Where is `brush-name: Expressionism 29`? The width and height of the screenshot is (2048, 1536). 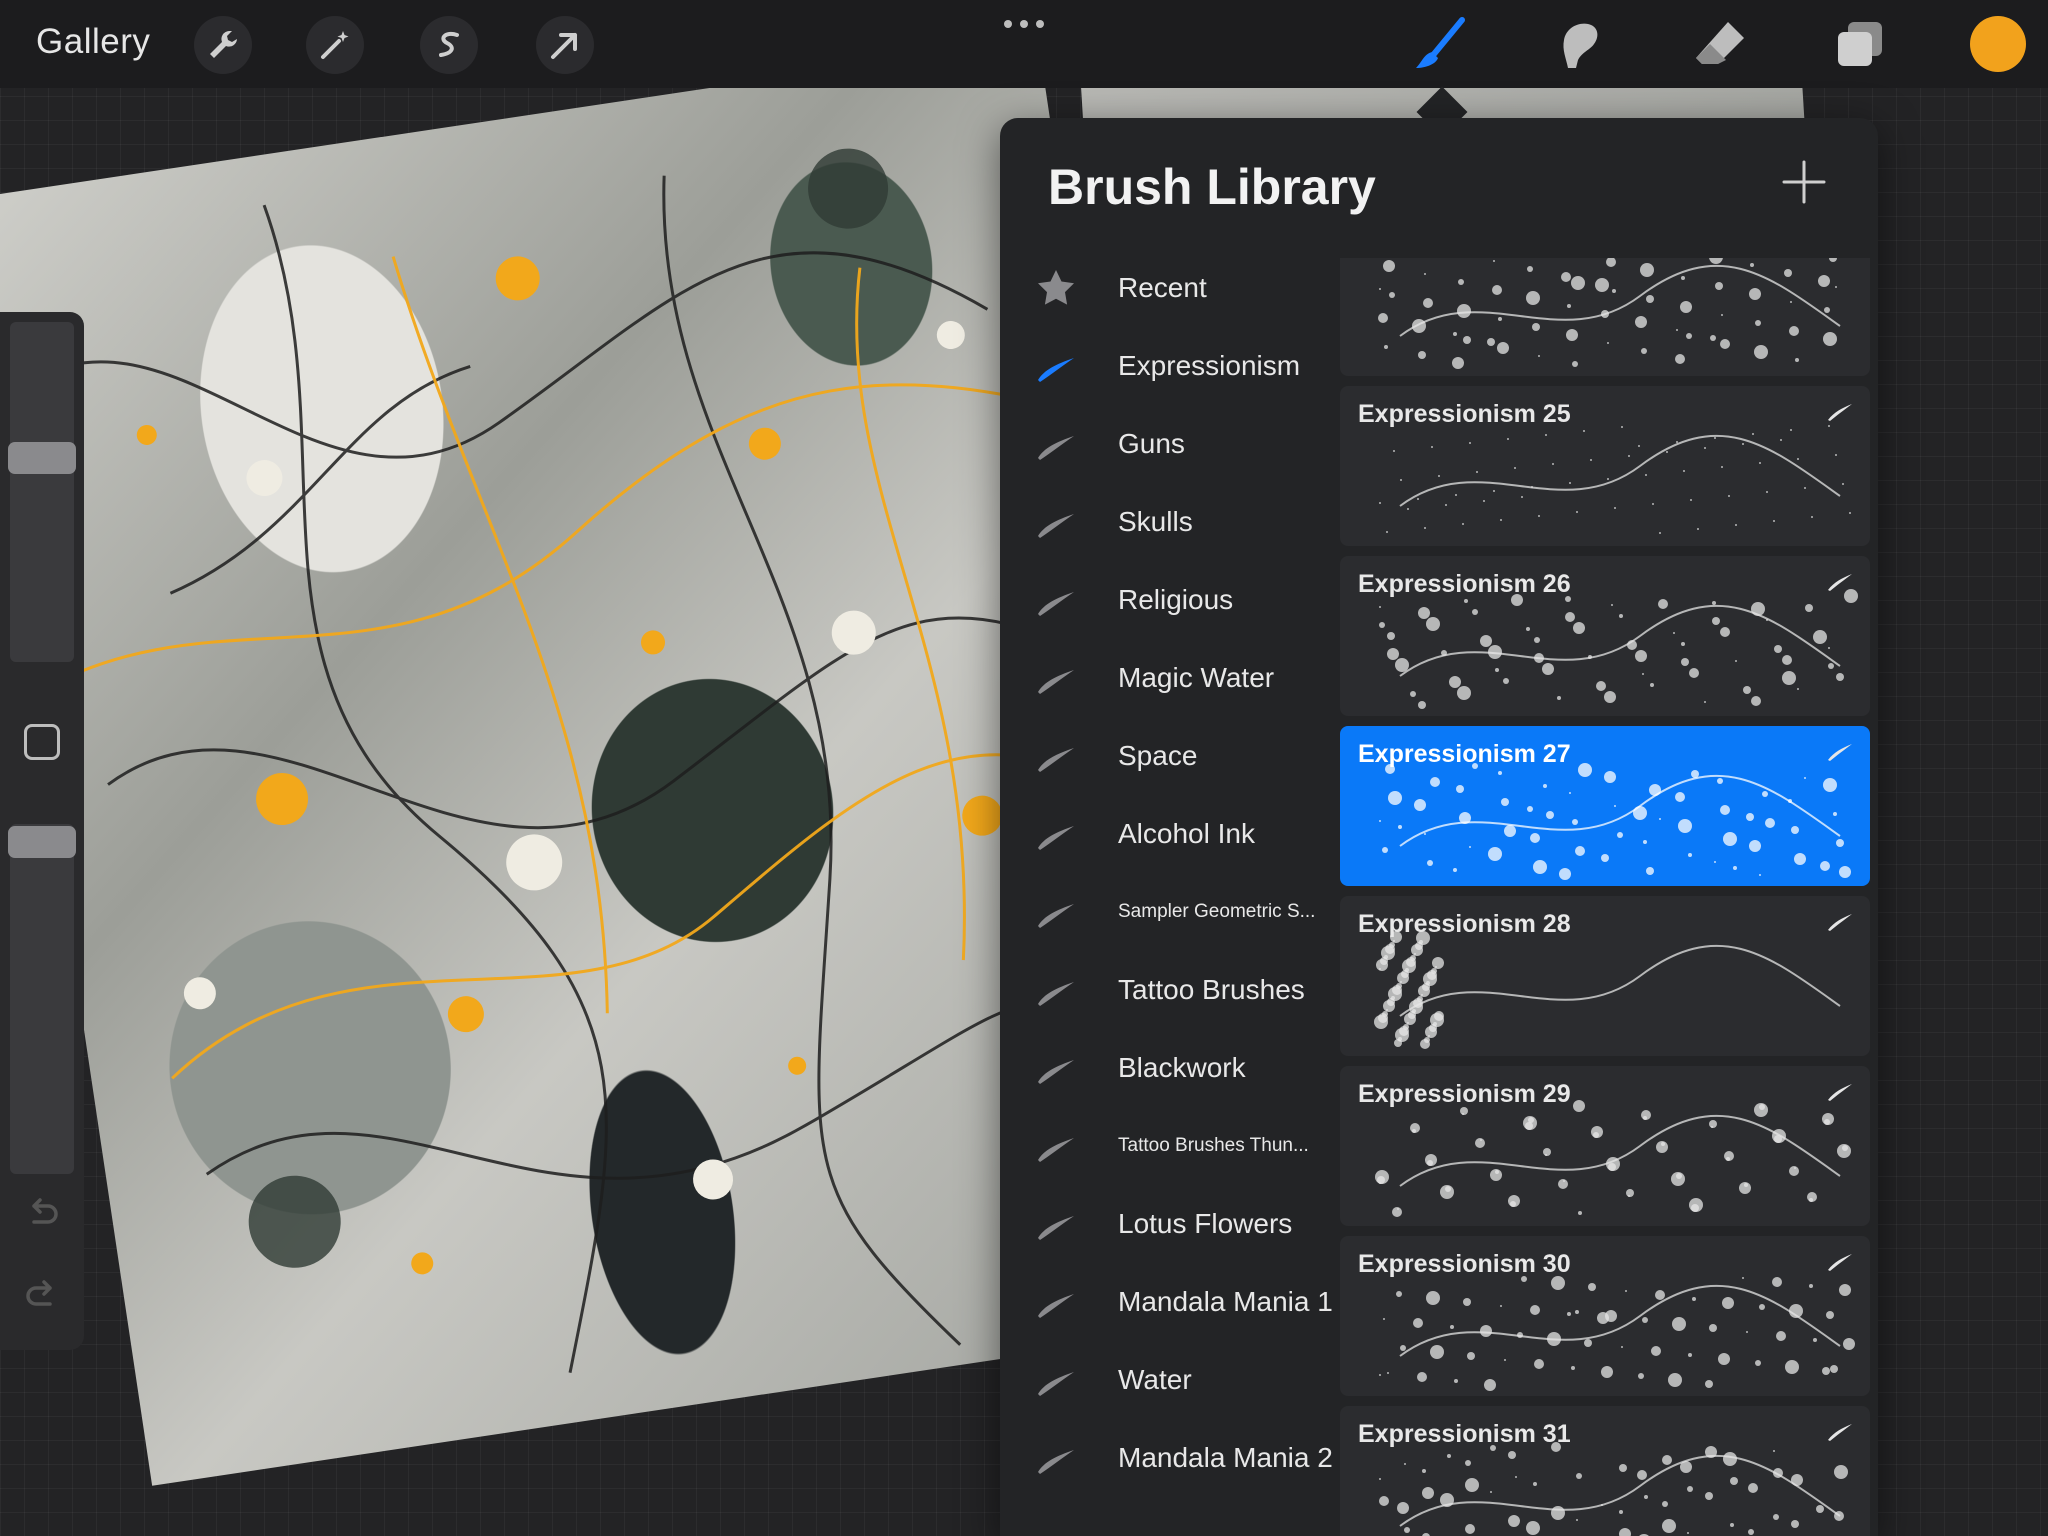 brush-name: Expressionism 29 is located at coordinates (1464, 1094).